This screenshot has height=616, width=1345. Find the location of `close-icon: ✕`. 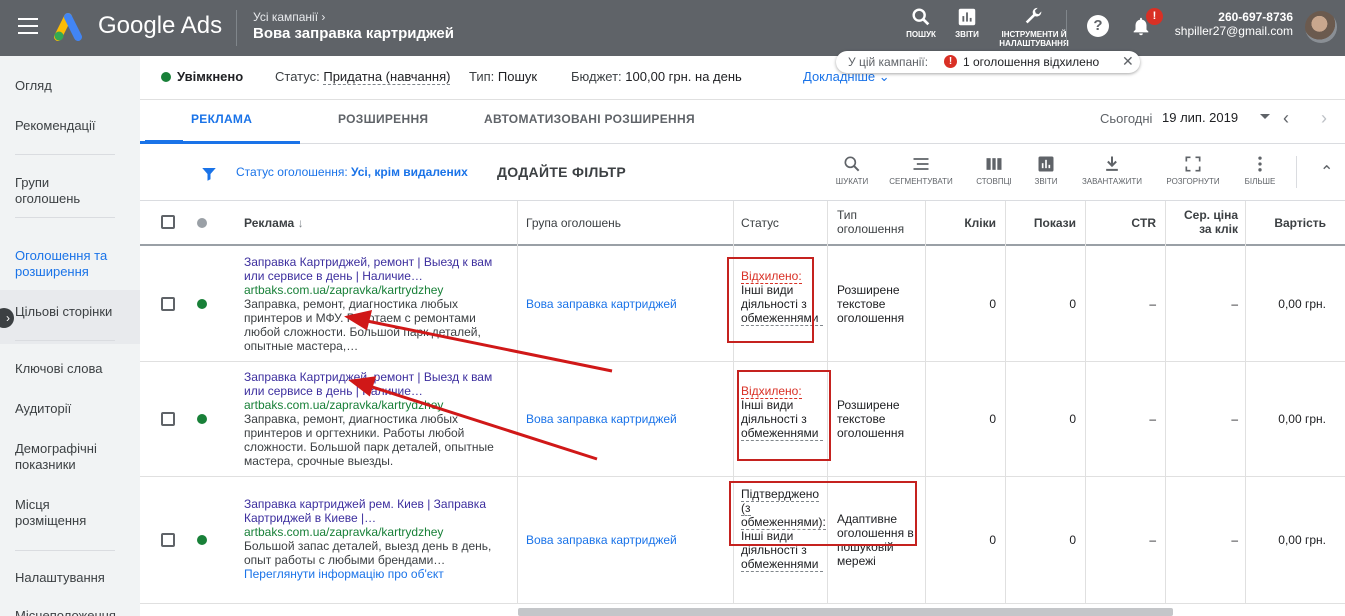

close-icon: ✕ is located at coordinates (1128, 61).